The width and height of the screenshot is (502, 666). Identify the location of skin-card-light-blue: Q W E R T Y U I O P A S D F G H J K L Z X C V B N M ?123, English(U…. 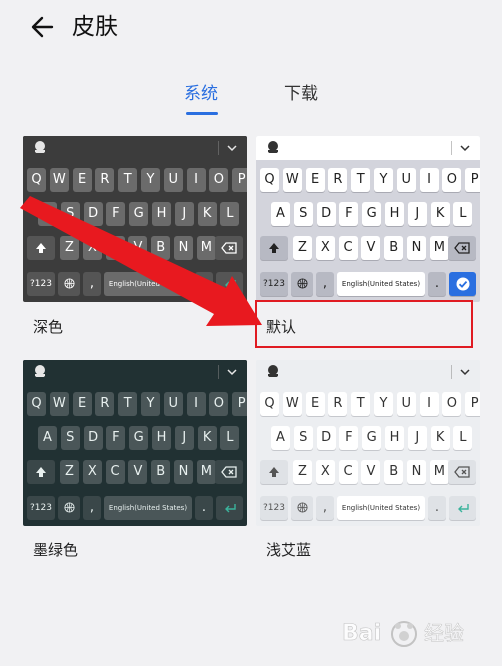
(368, 443).